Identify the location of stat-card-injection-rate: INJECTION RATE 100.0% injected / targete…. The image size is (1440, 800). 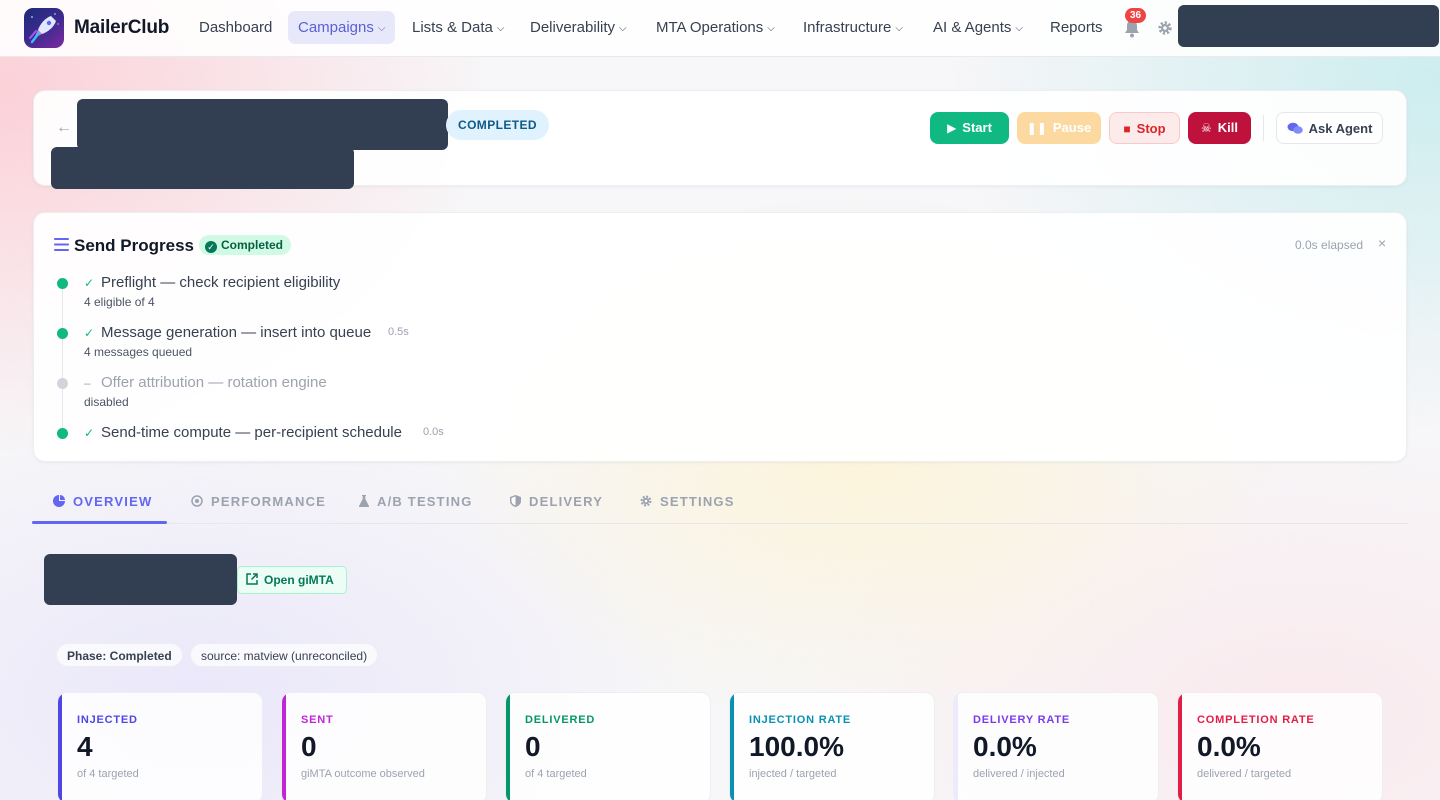
(832, 746).